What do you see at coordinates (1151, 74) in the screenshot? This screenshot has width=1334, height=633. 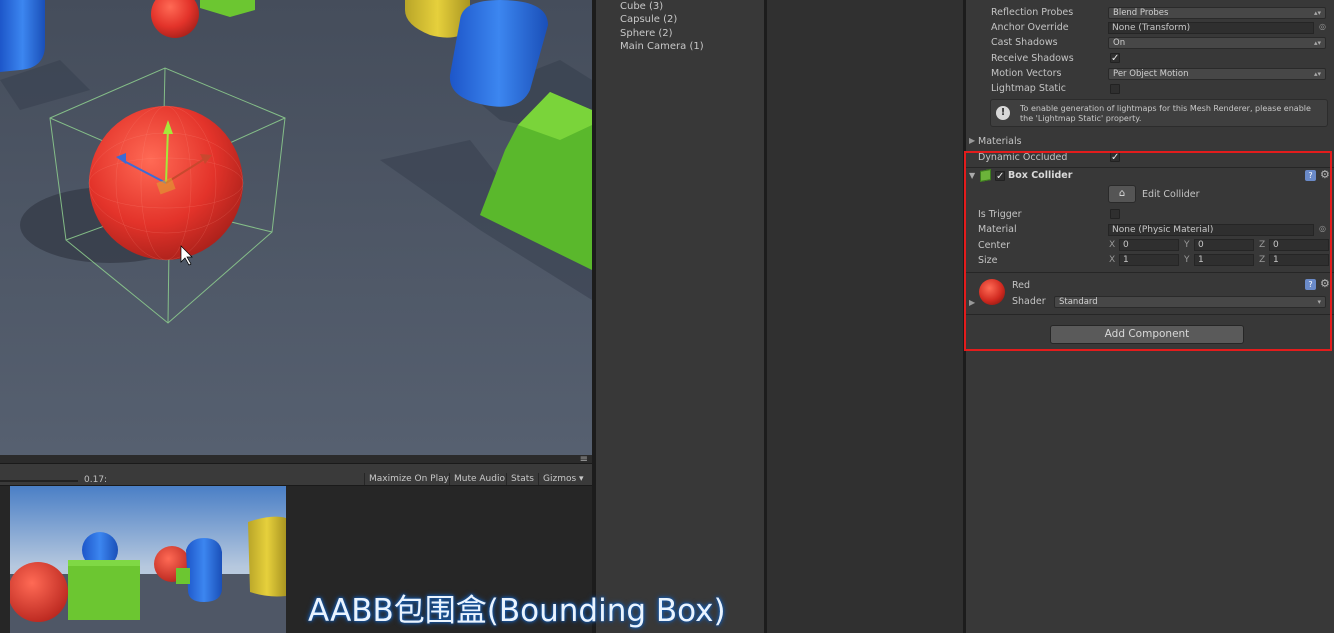 I see `motion-vectors-value: Per Object Motion` at bounding box center [1151, 74].